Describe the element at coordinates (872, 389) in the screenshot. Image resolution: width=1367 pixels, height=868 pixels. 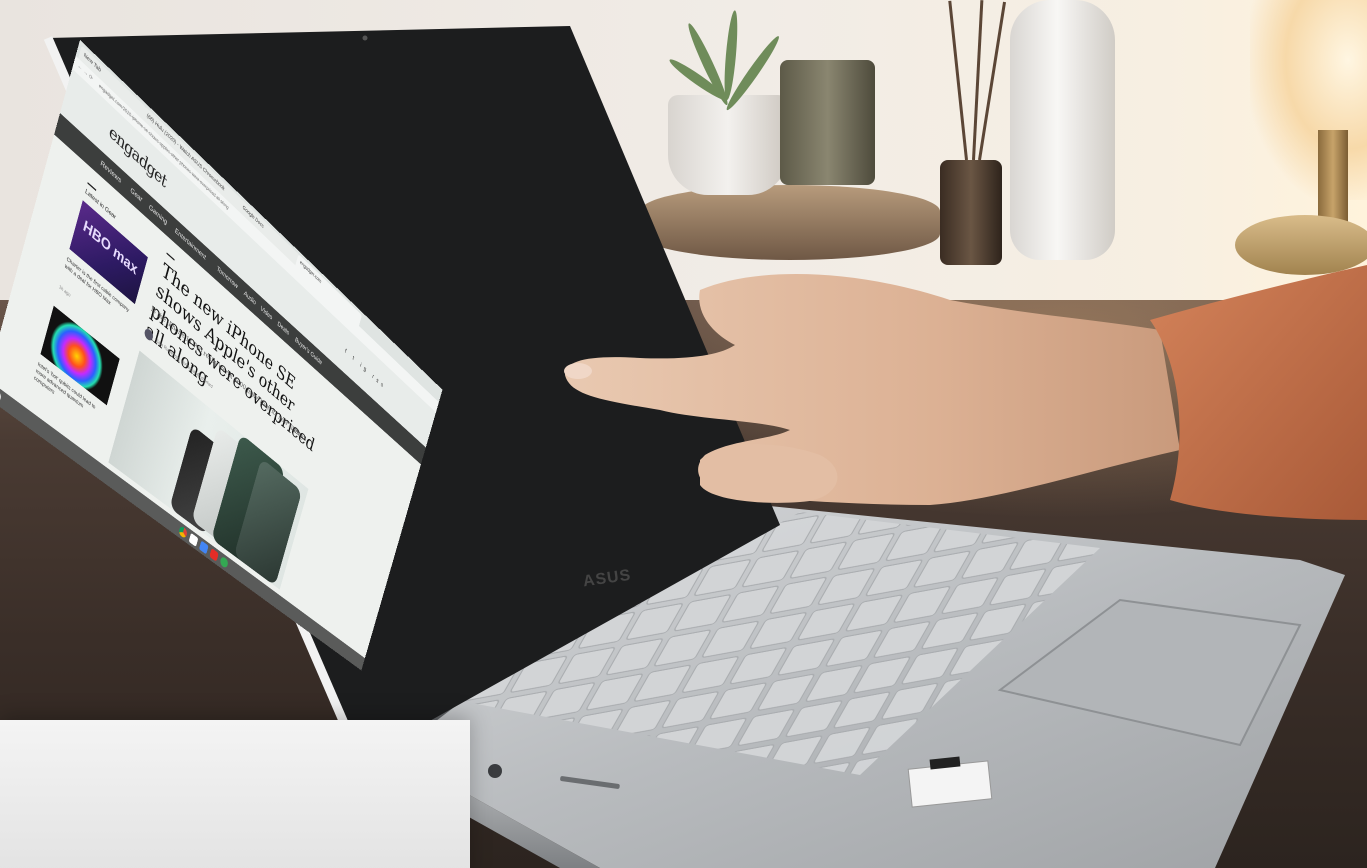
I see `hand-palm` at that location.